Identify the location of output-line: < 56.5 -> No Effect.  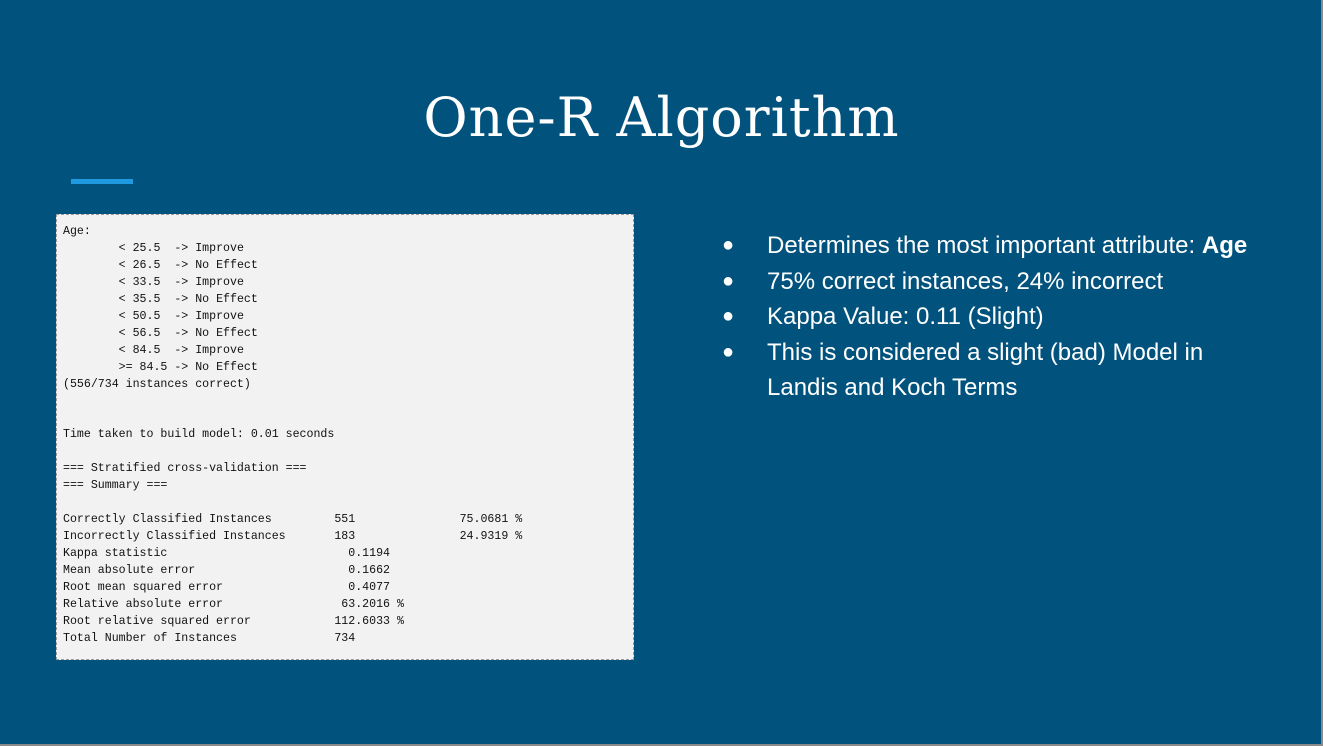
(160, 333).